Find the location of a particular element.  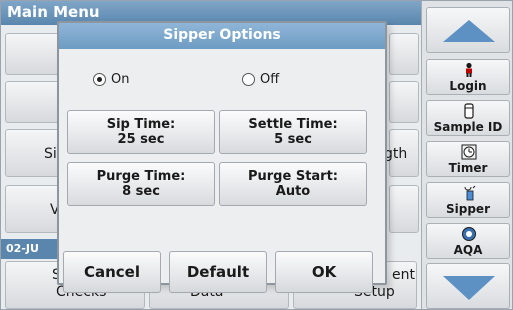

timer-icon is located at coordinates (469, 152).